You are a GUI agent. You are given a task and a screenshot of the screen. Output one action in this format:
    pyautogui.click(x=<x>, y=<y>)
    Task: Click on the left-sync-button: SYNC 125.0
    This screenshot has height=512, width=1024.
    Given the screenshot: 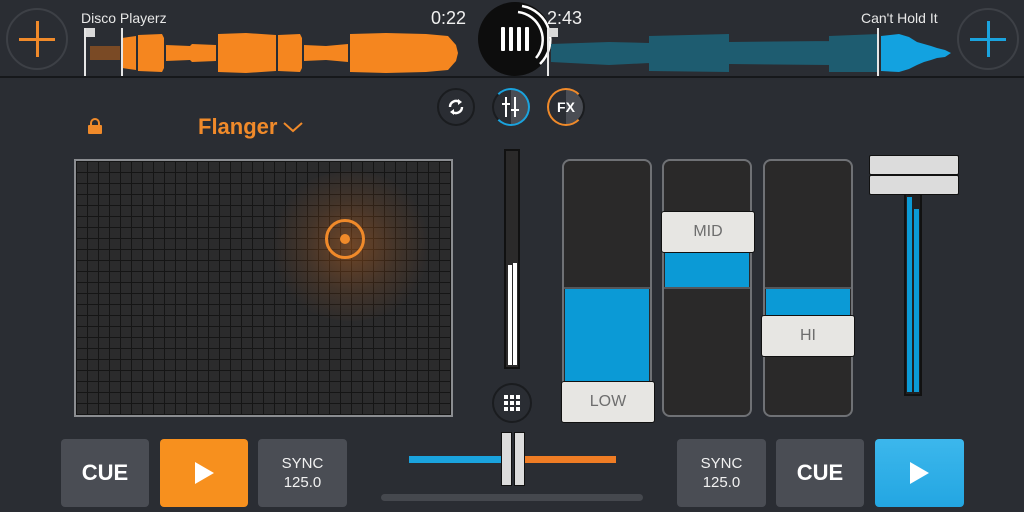 What is the action you would take?
    pyautogui.click(x=302, y=473)
    